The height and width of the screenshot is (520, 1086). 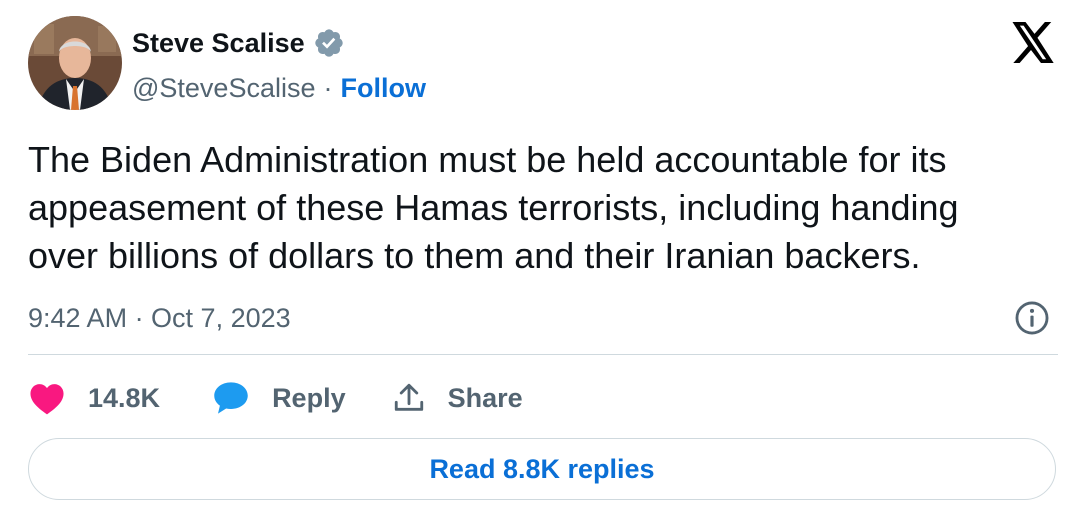 I want to click on like-button: 14.8K, so click(x=94, y=398).